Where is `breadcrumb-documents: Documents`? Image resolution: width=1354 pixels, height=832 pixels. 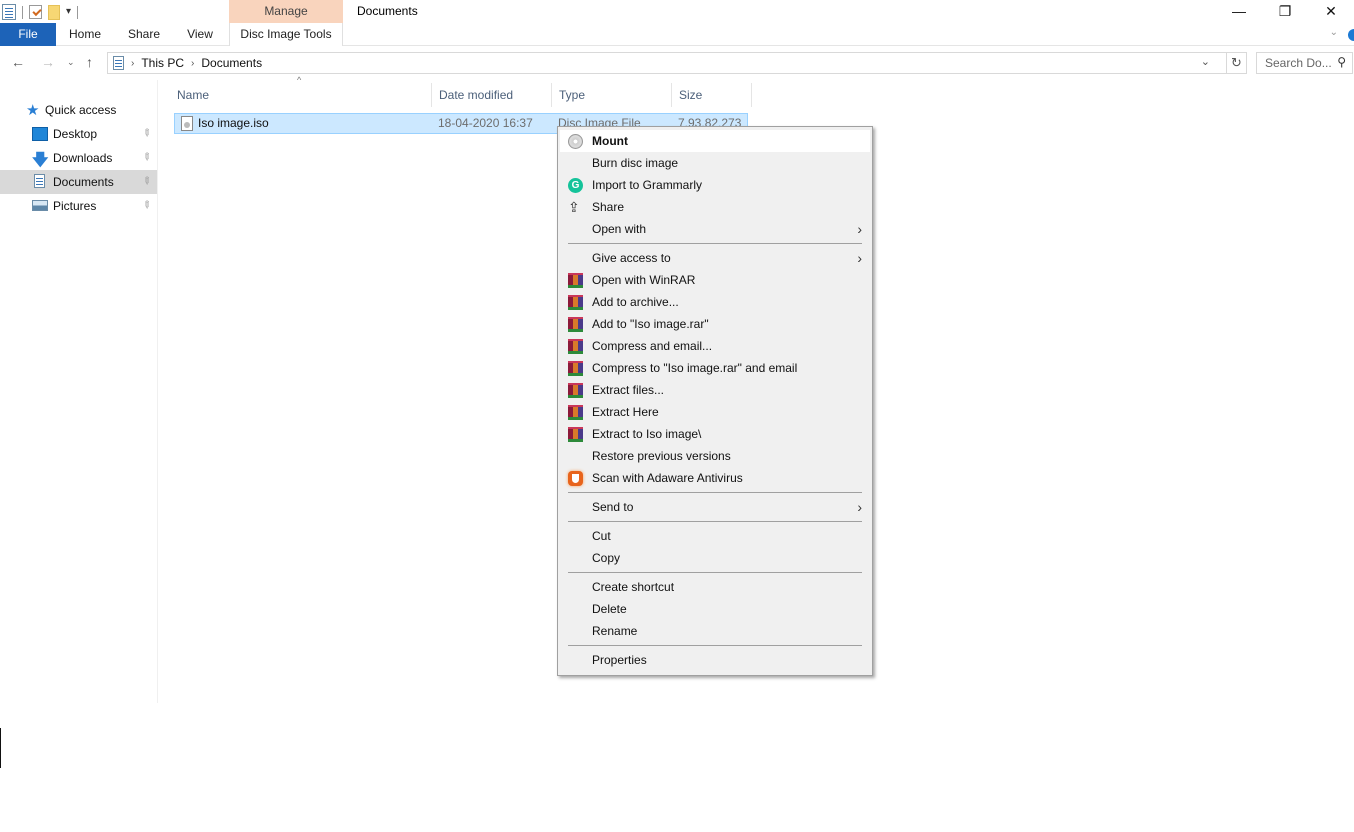
breadcrumb-documents: Documents is located at coordinates (231, 63).